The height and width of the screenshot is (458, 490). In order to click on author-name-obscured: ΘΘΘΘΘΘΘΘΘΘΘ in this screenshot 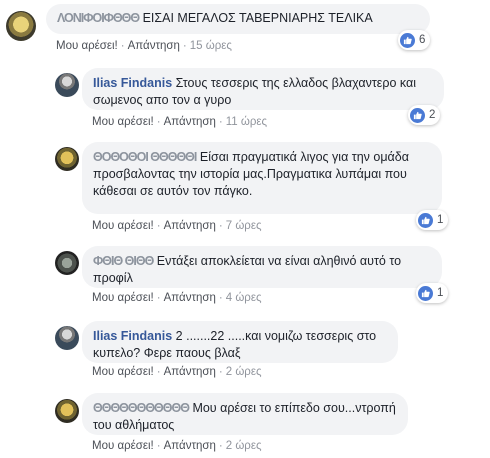, I will do `click(141, 408)`.